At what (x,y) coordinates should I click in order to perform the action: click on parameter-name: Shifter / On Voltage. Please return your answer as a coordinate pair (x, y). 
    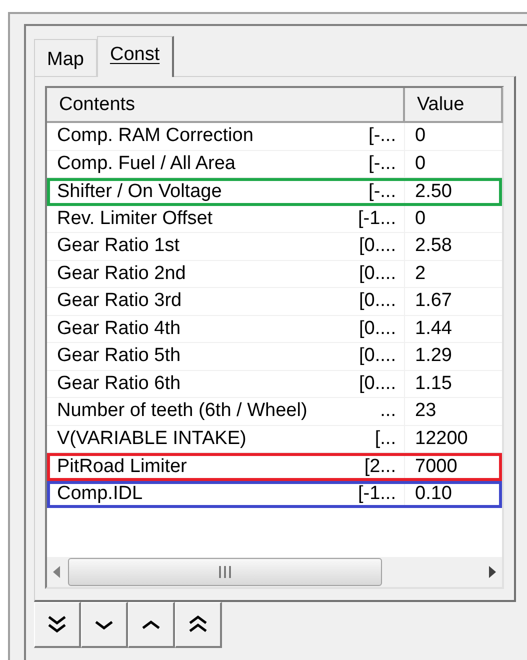
    Looking at the image, I should click on (139, 191).